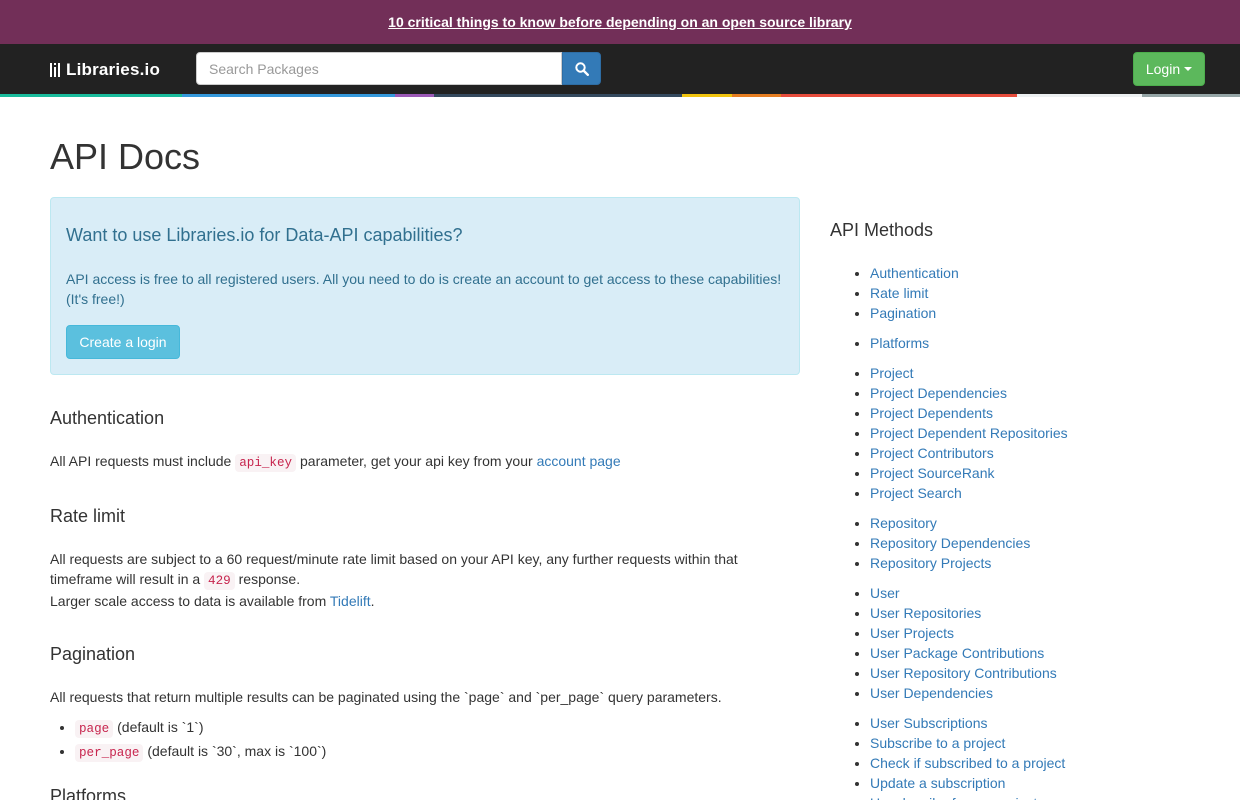  I want to click on param-code: page, so click(94, 729).